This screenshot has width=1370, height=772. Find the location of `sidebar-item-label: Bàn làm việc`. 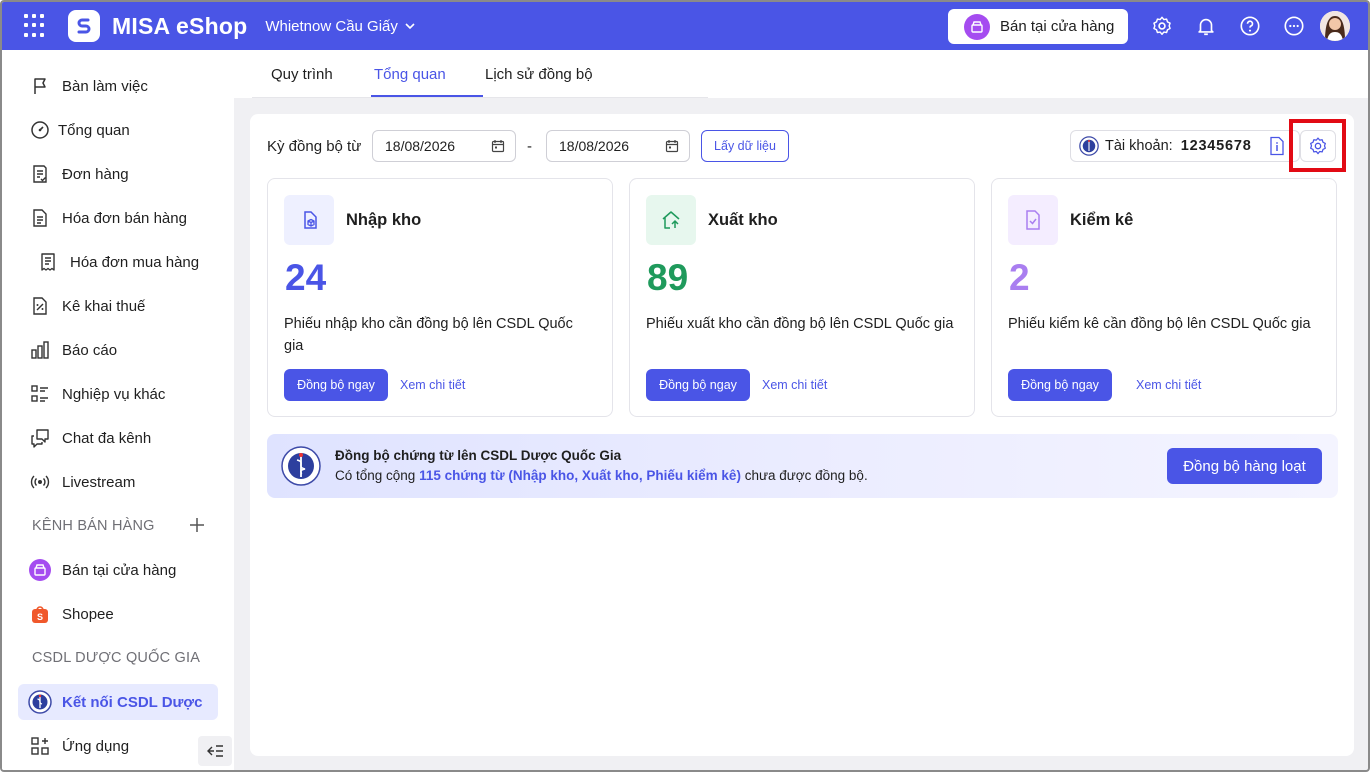

sidebar-item-label: Bàn làm việc is located at coordinates (105, 86).